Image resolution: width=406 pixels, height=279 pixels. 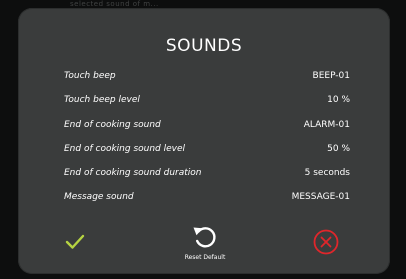 What do you see at coordinates (125, 149) in the screenshot?
I see `setting-label: End of cooking sound level` at bounding box center [125, 149].